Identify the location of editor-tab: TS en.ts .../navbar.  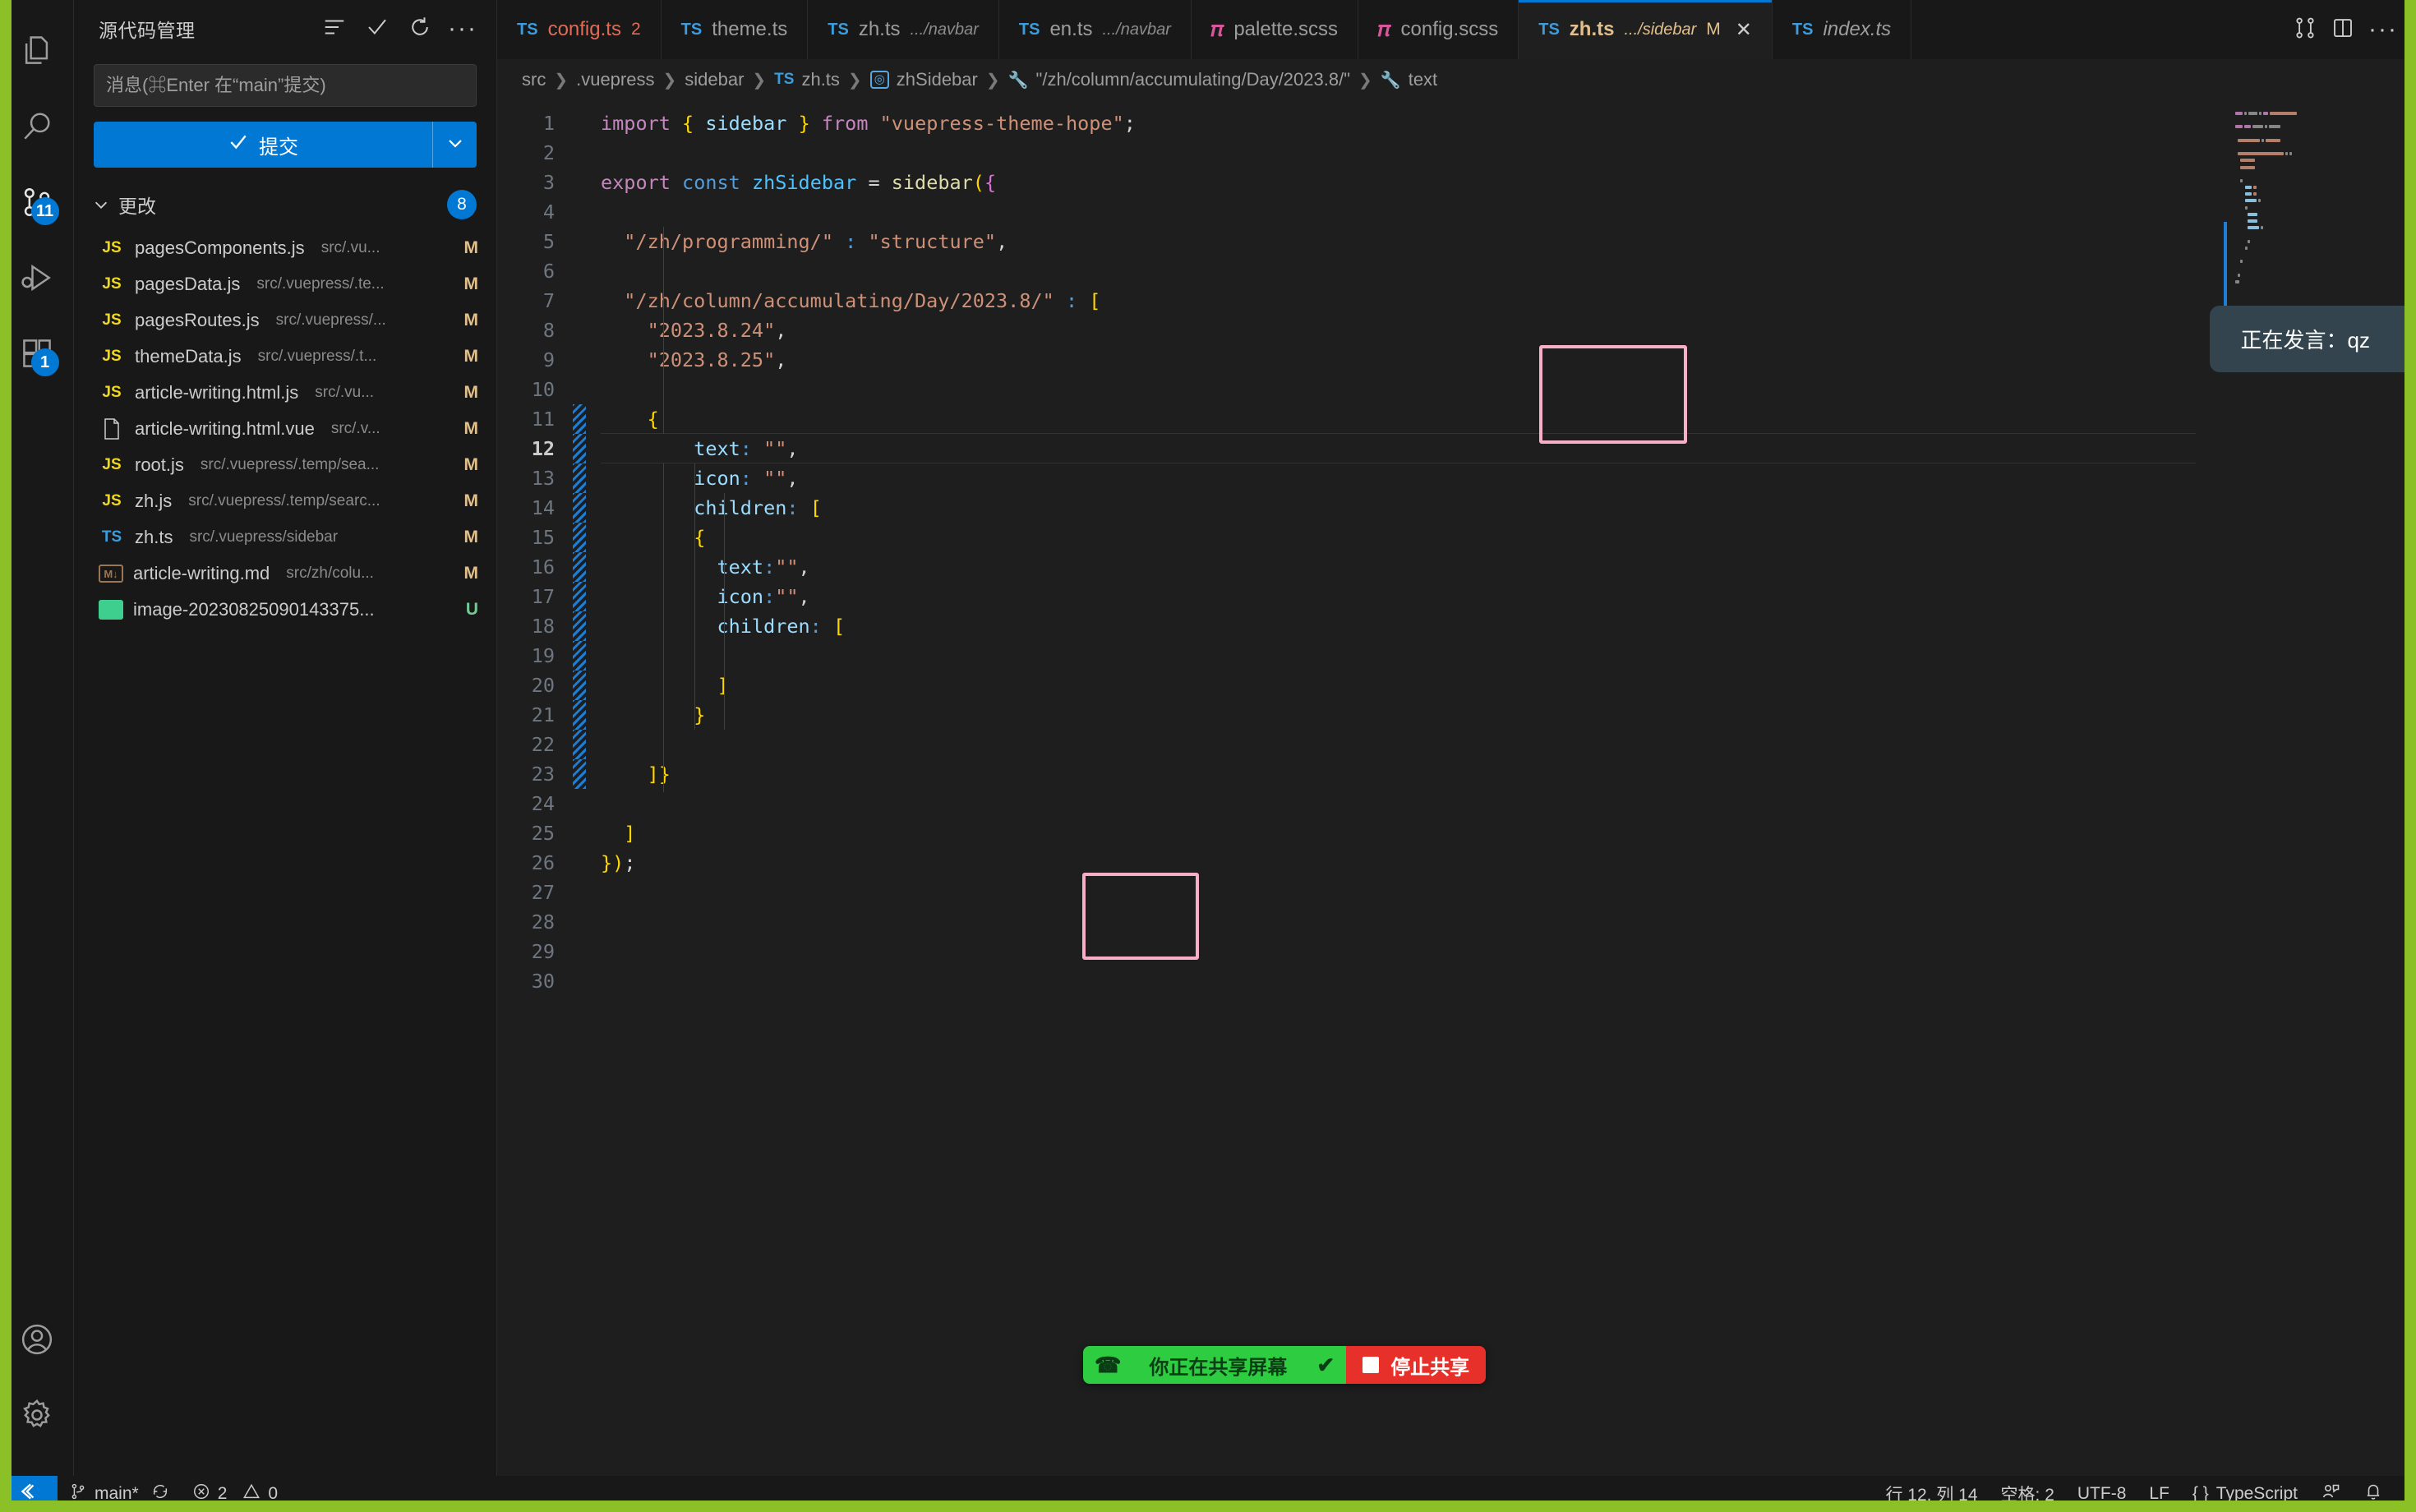
(1095, 29).